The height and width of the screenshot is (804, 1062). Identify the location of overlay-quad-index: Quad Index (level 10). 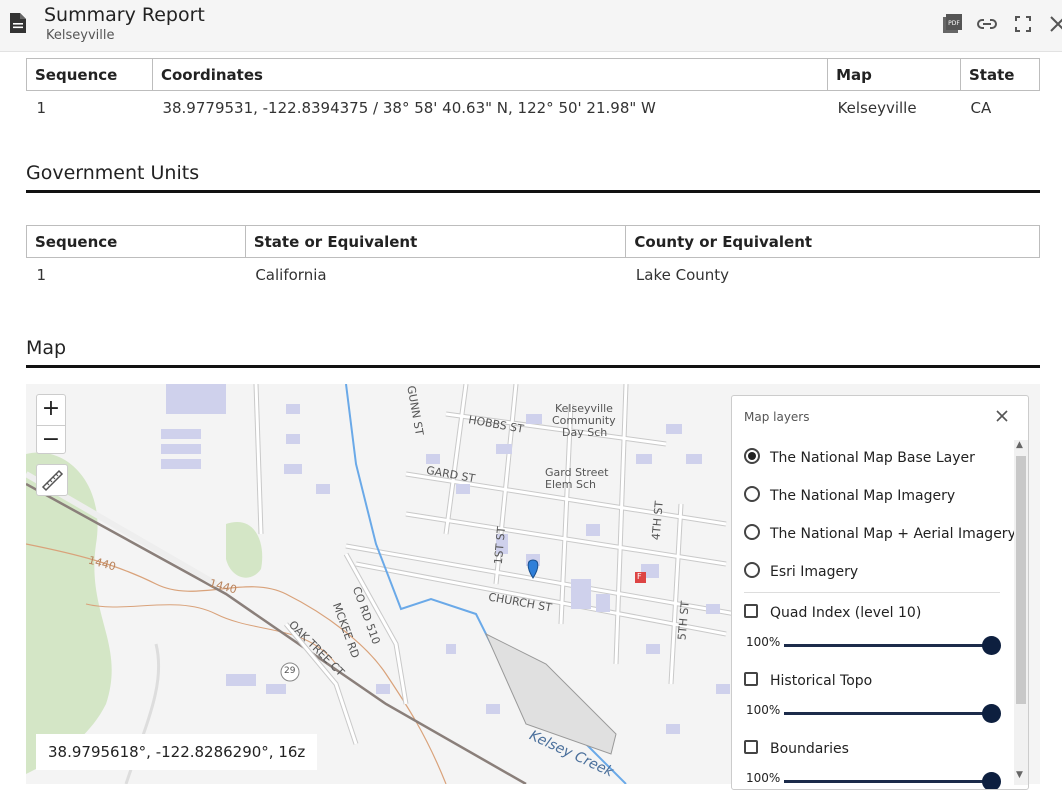
(832, 614).